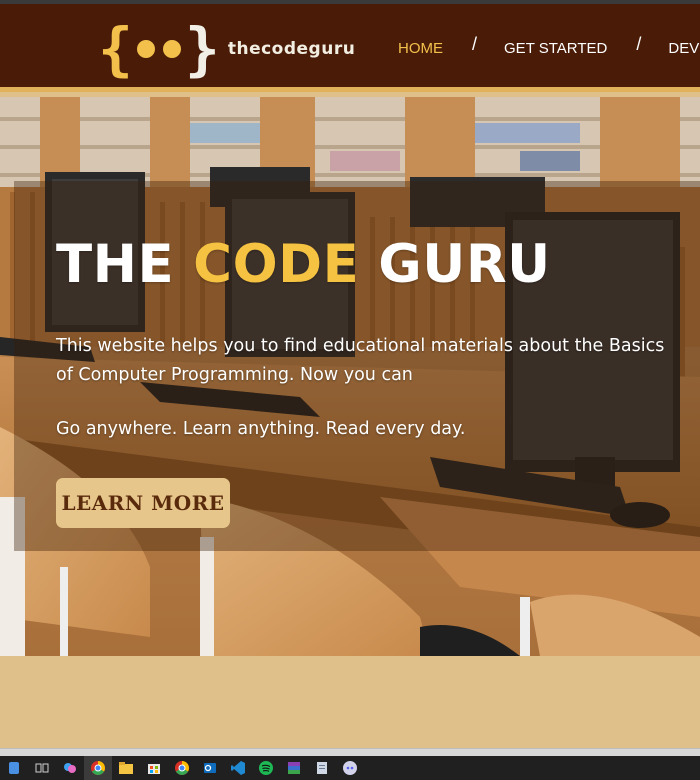 The height and width of the screenshot is (780, 700). Describe the element at coordinates (683, 48) in the screenshot. I see `nav-dev: DEV` at that location.